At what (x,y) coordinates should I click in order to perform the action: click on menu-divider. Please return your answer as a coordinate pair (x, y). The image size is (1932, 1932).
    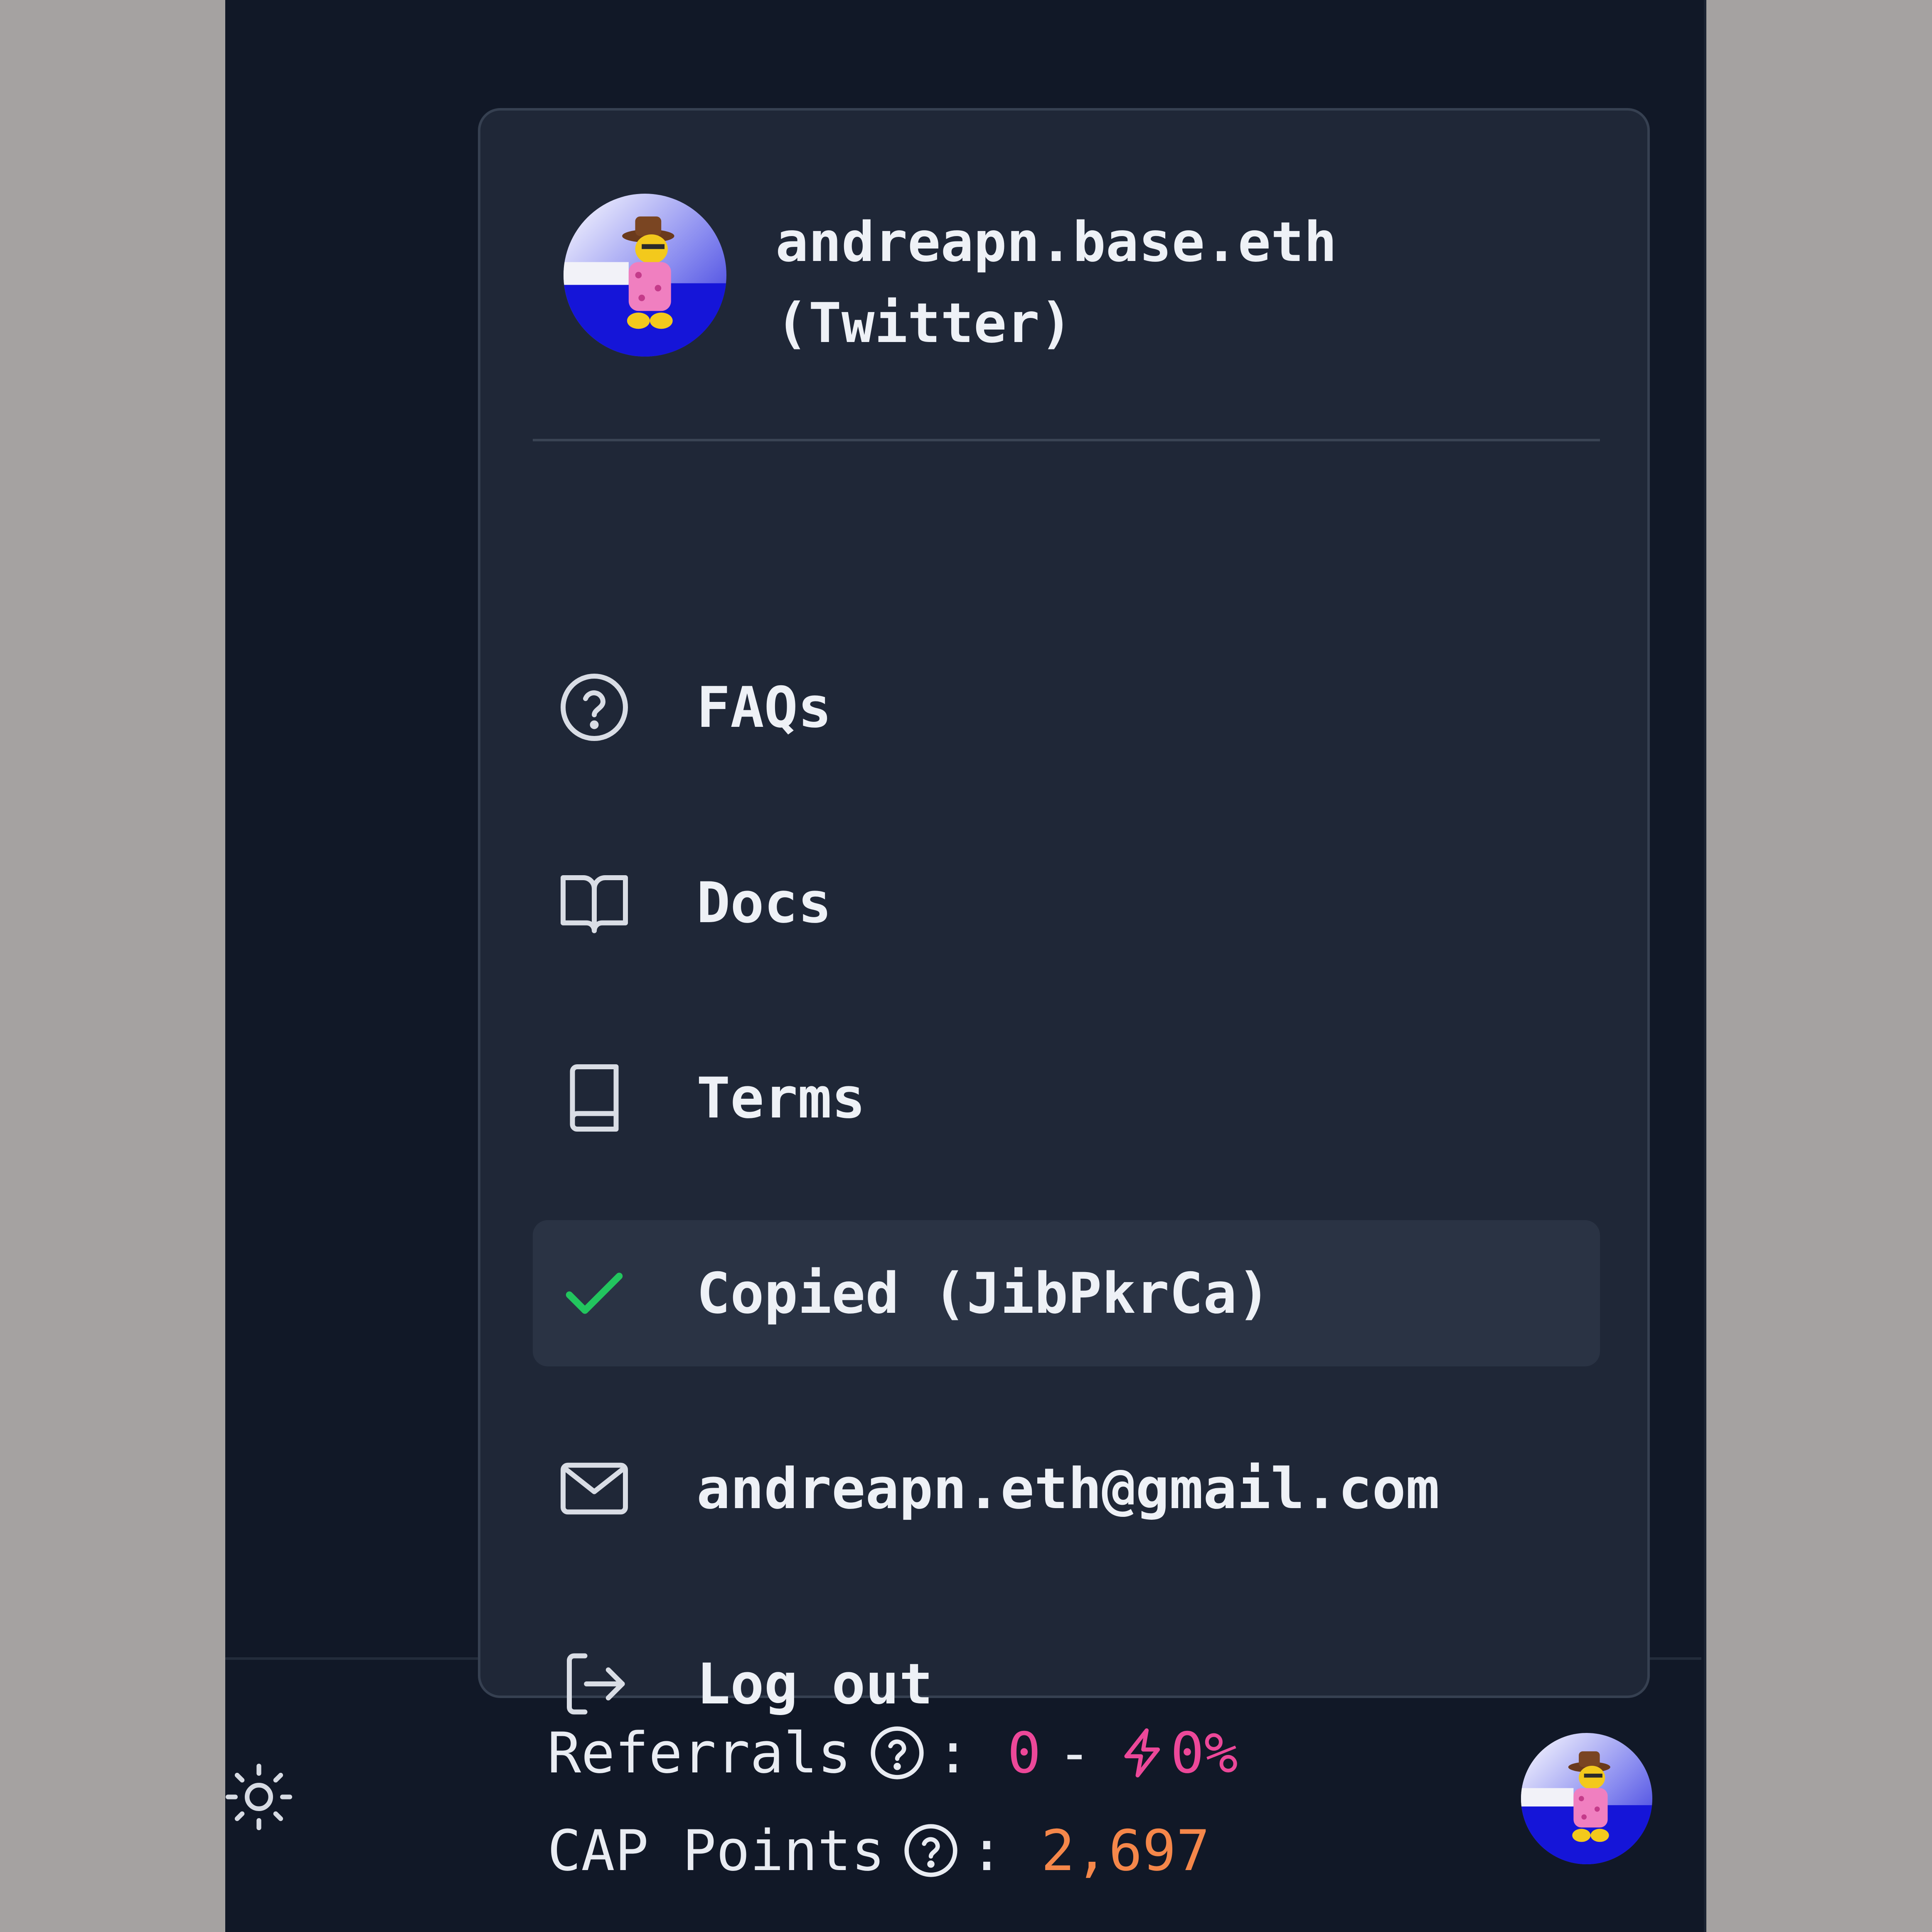
    Looking at the image, I should click on (1066, 440).